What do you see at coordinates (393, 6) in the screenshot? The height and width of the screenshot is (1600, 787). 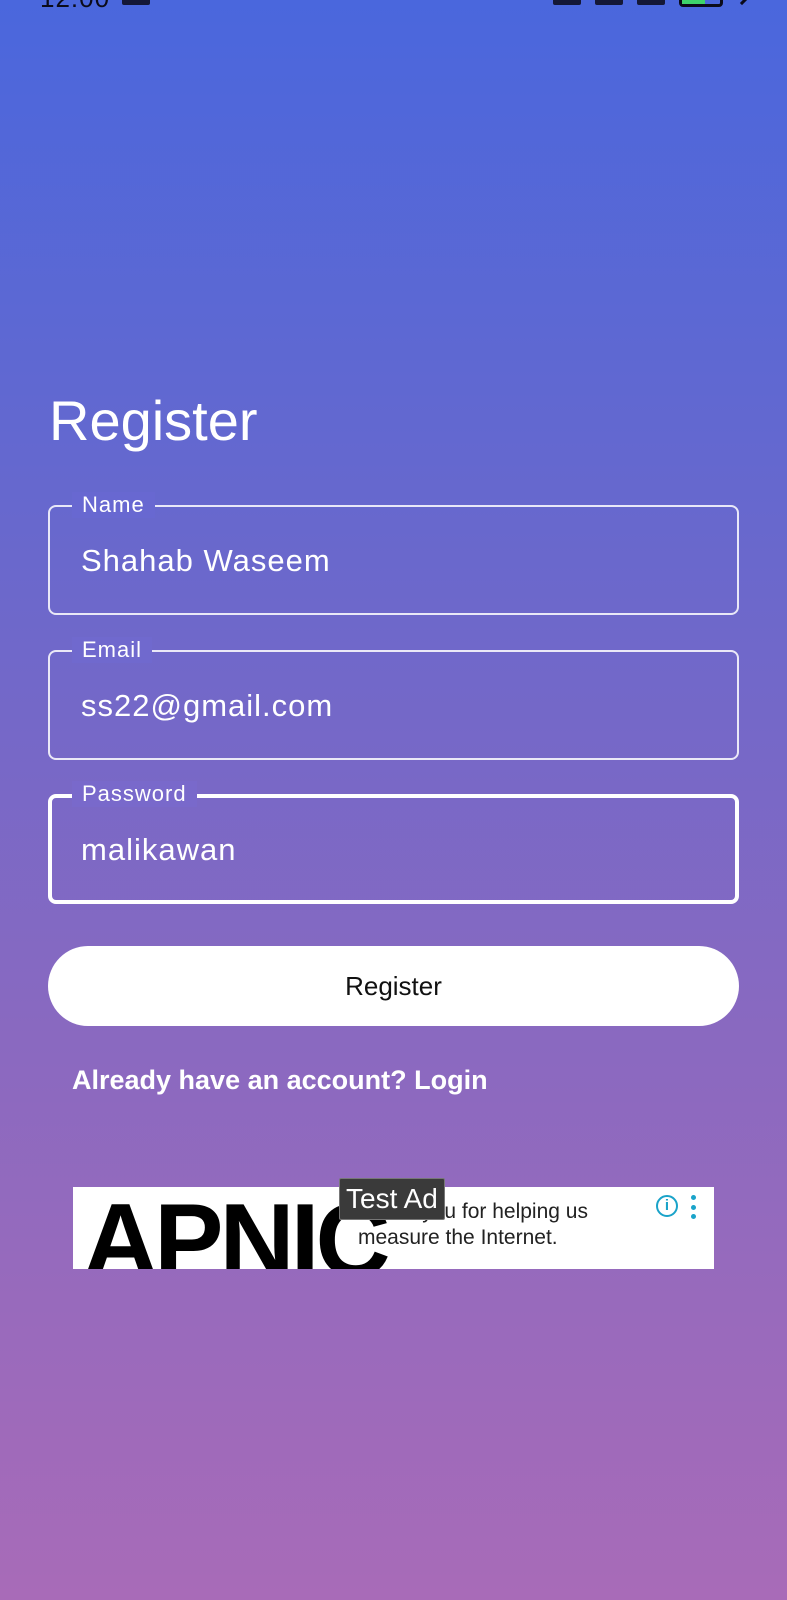 I see `status-bar: 12:00` at bounding box center [393, 6].